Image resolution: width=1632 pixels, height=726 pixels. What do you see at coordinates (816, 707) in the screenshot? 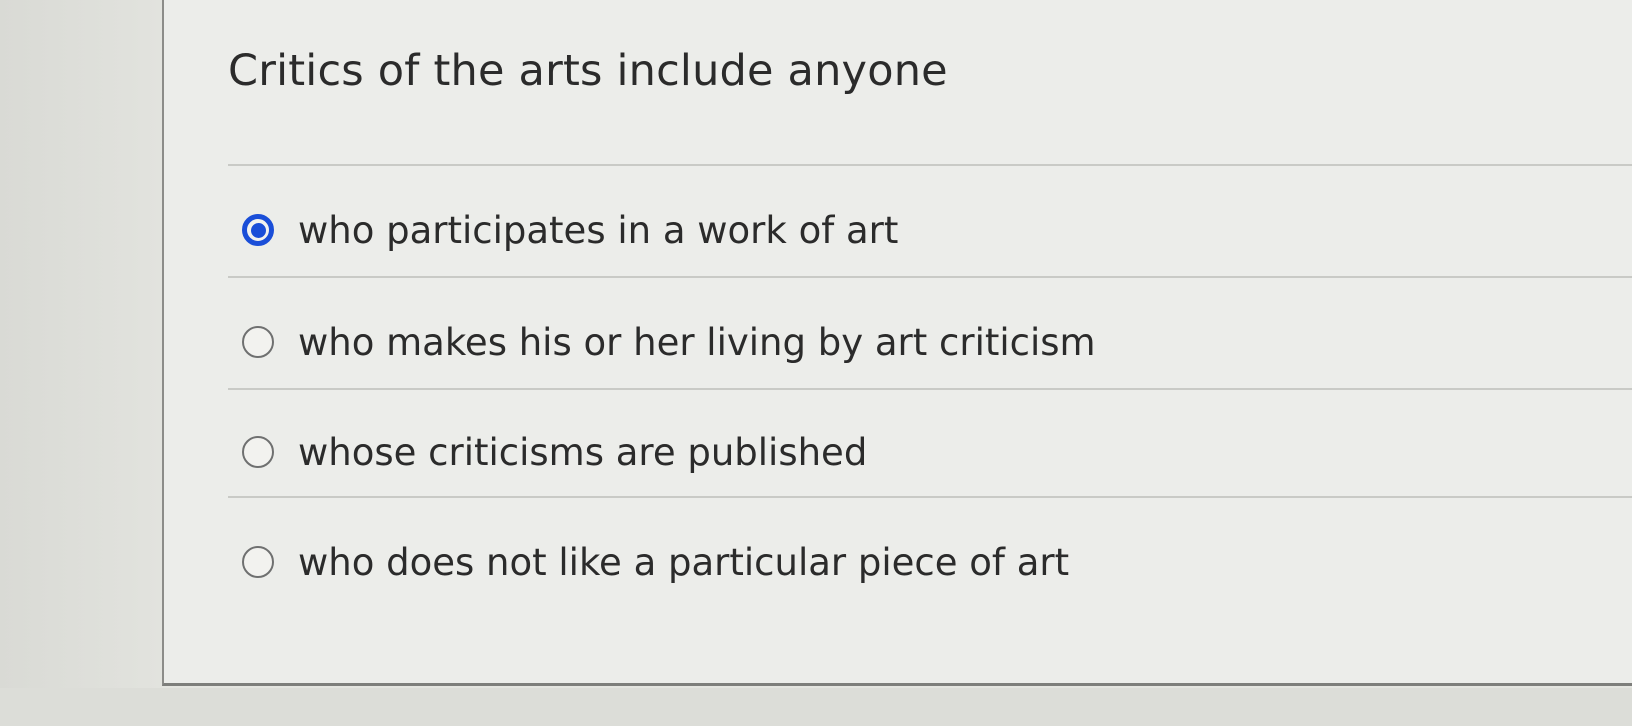
I see `page-footer-area` at bounding box center [816, 707].